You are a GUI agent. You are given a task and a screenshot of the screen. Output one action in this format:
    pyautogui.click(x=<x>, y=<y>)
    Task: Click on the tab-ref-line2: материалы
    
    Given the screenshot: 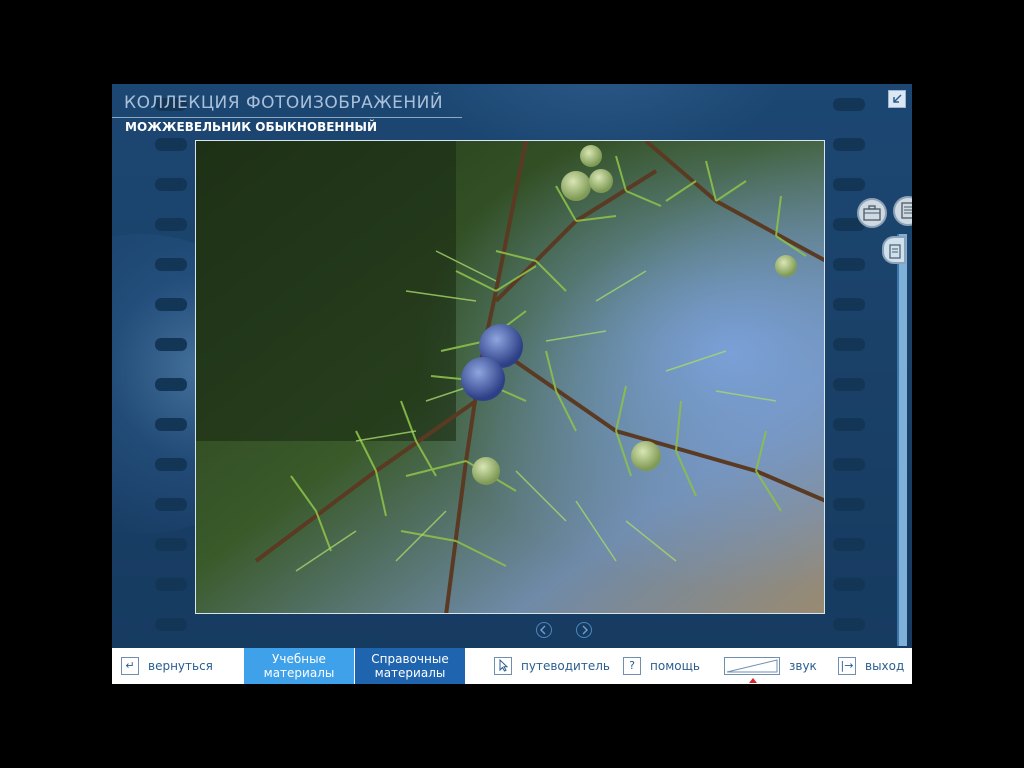 What is the action you would take?
    pyautogui.click(x=410, y=673)
    